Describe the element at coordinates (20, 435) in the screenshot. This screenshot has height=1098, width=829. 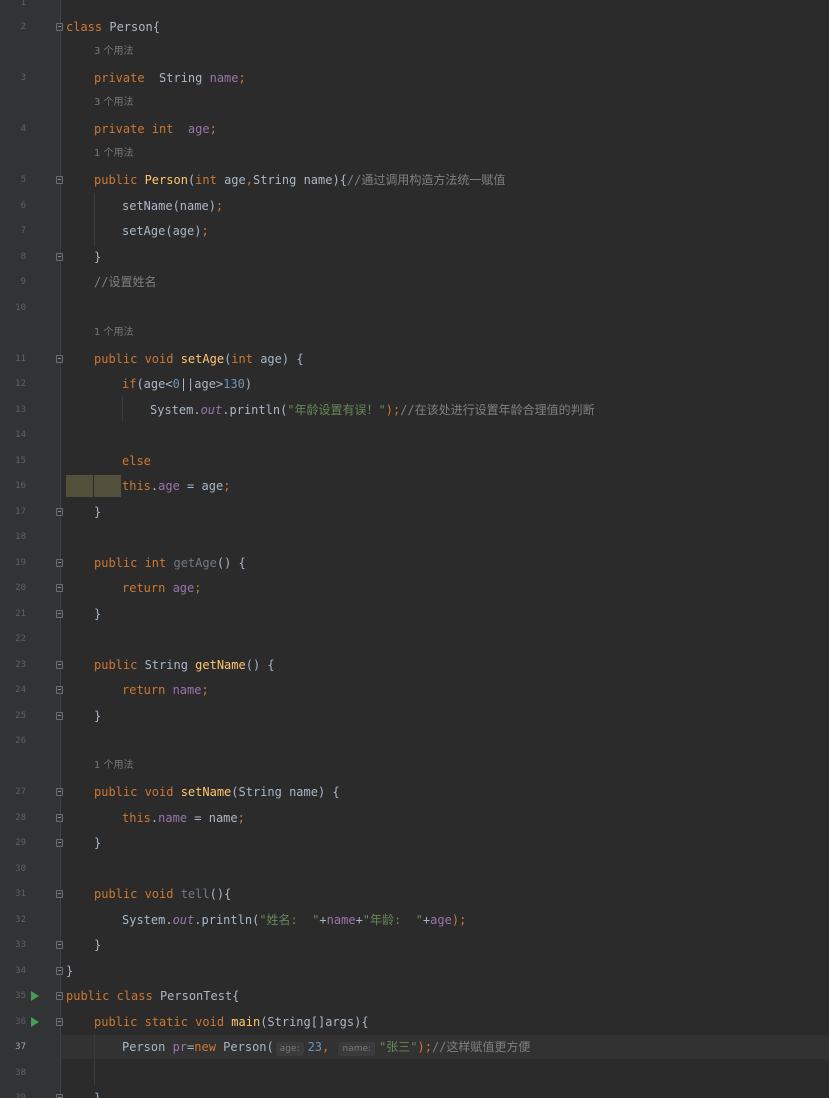
I see `line-number: 14` at that location.